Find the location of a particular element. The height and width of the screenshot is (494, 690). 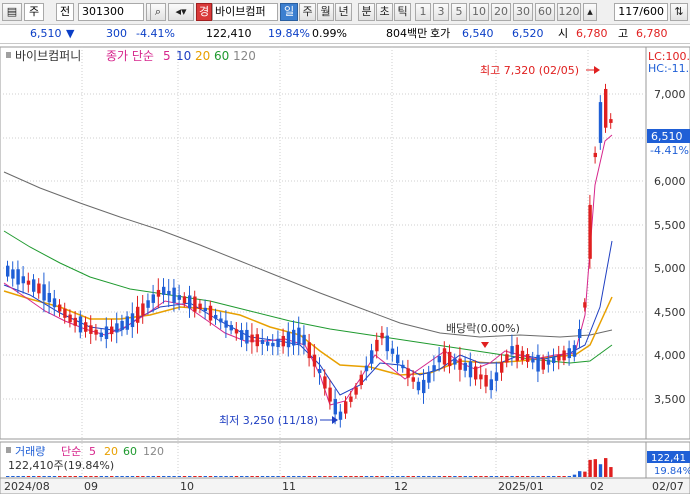

interval-5-button: 5 is located at coordinates (459, 12).